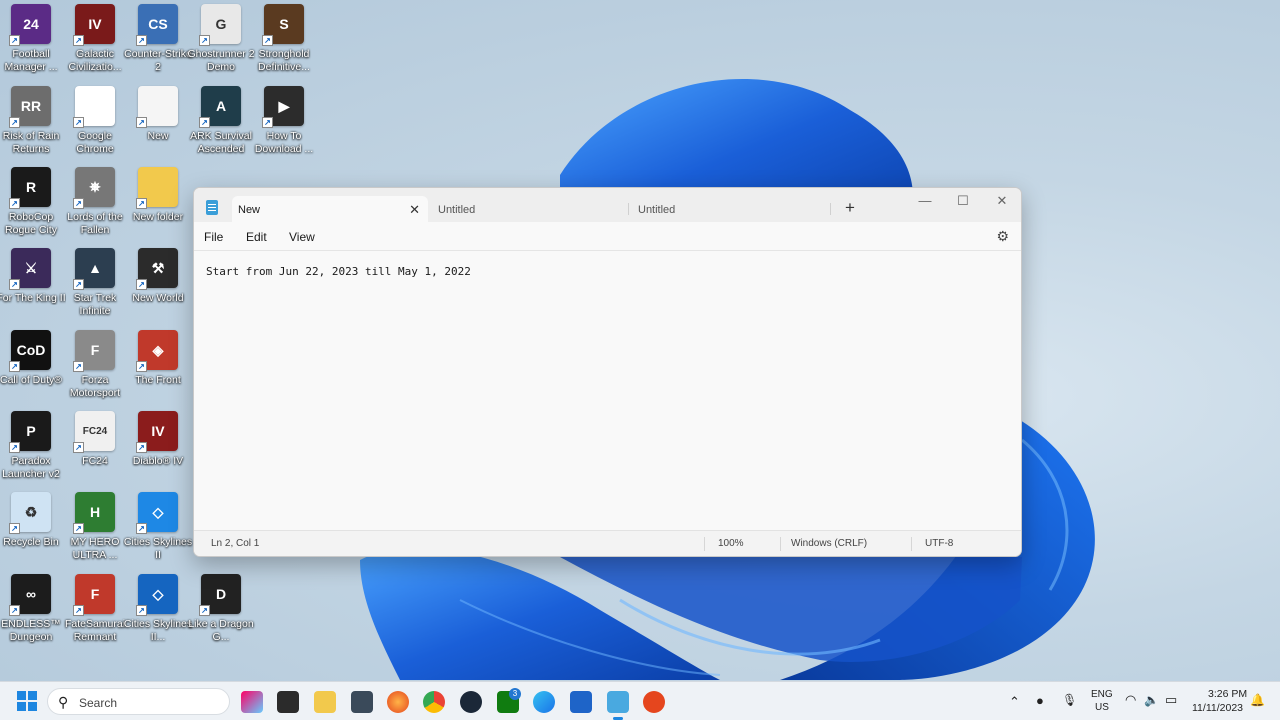 The height and width of the screenshot is (720, 1280). Describe the element at coordinates (704, 544) in the screenshot. I see `status-divider` at that location.